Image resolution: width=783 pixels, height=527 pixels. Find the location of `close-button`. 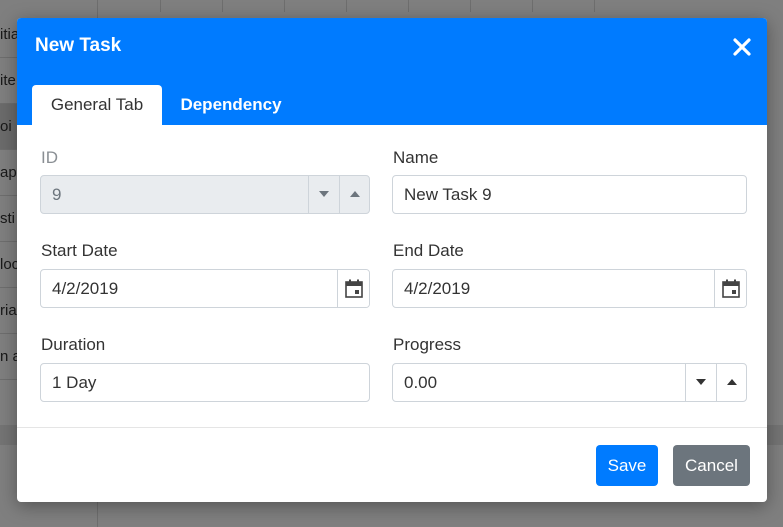

close-button is located at coordinates (742, 47).